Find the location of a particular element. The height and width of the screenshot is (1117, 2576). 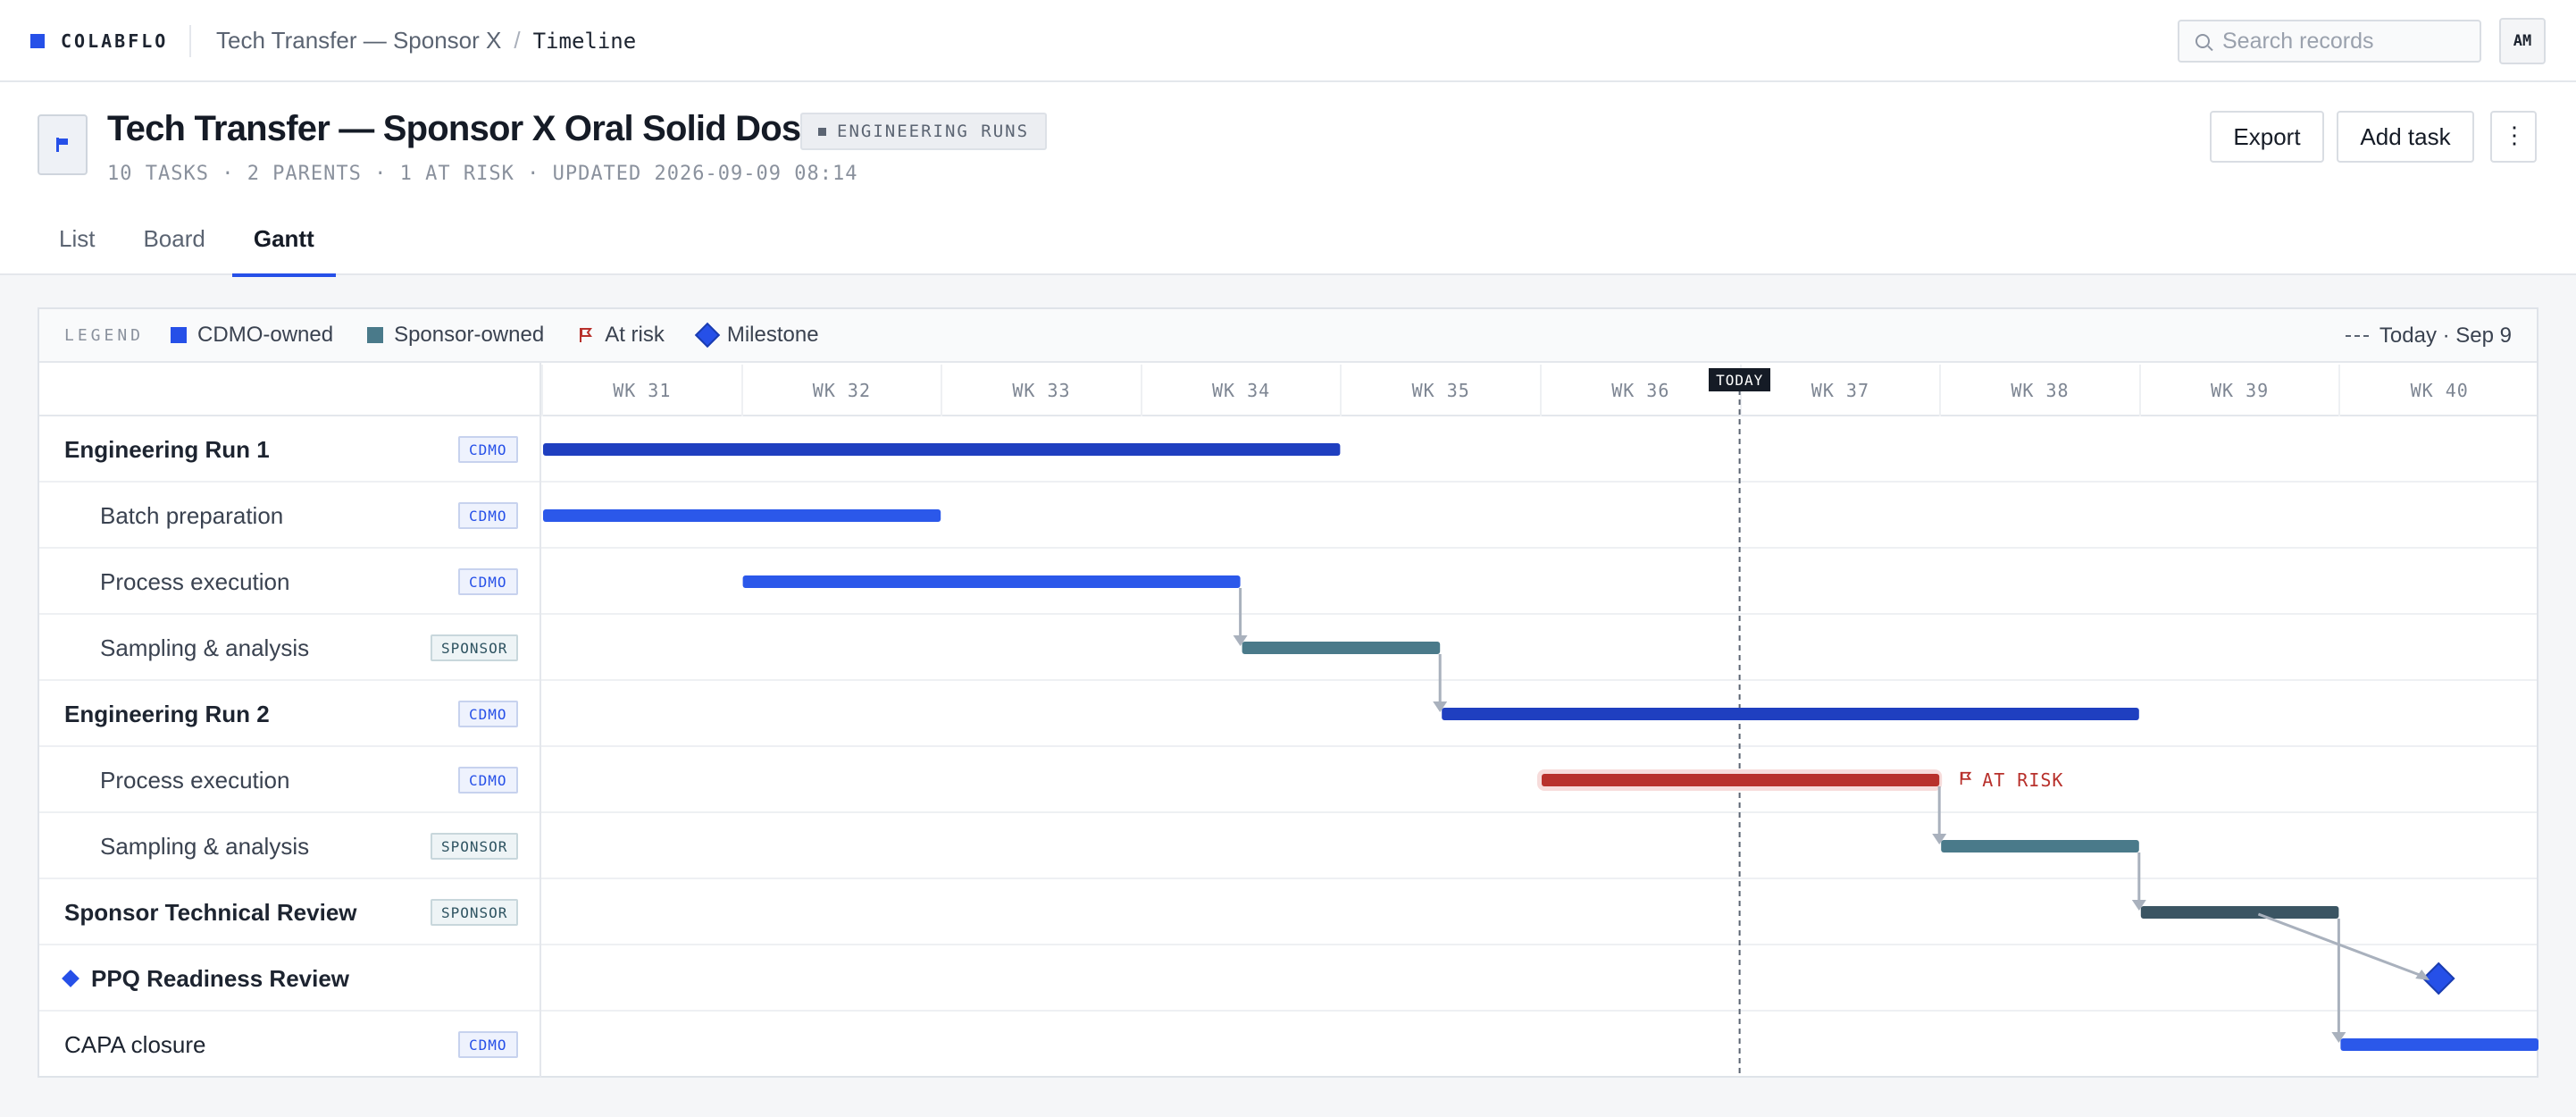

brand-logo-icon is located at coordinates (37, 41).